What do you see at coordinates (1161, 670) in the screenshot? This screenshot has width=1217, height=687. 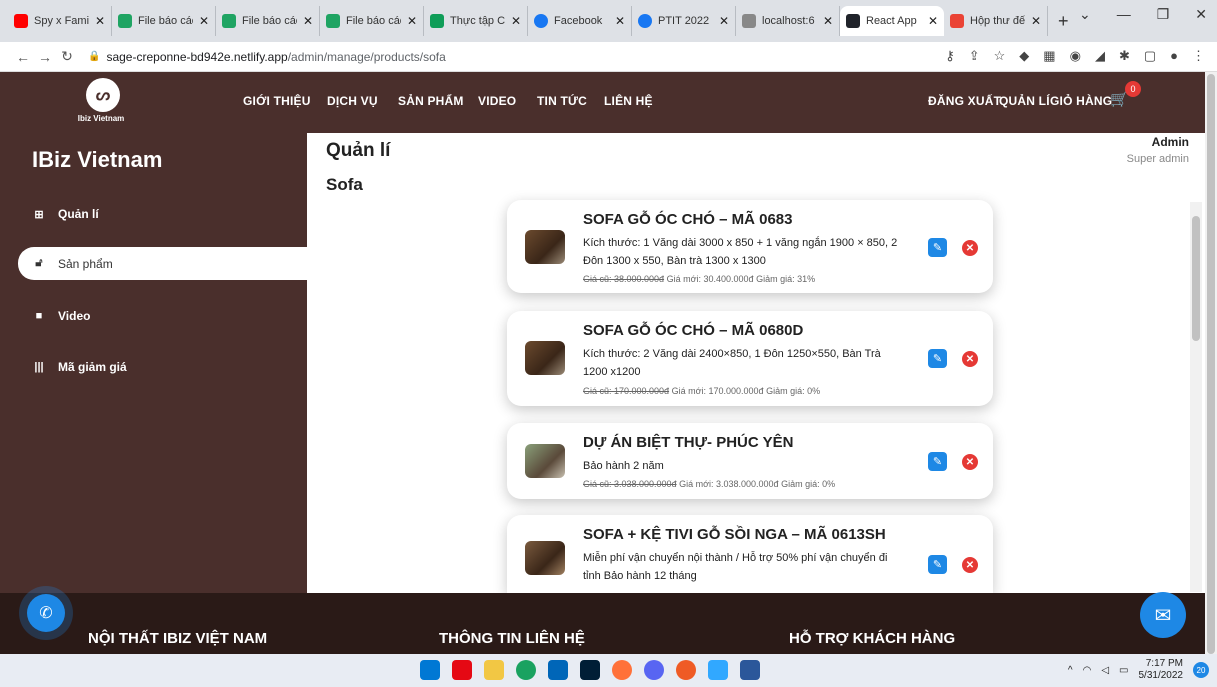 I see `clock: 7:17 PM 5/31/2022` at bounding box center [1161, 670].